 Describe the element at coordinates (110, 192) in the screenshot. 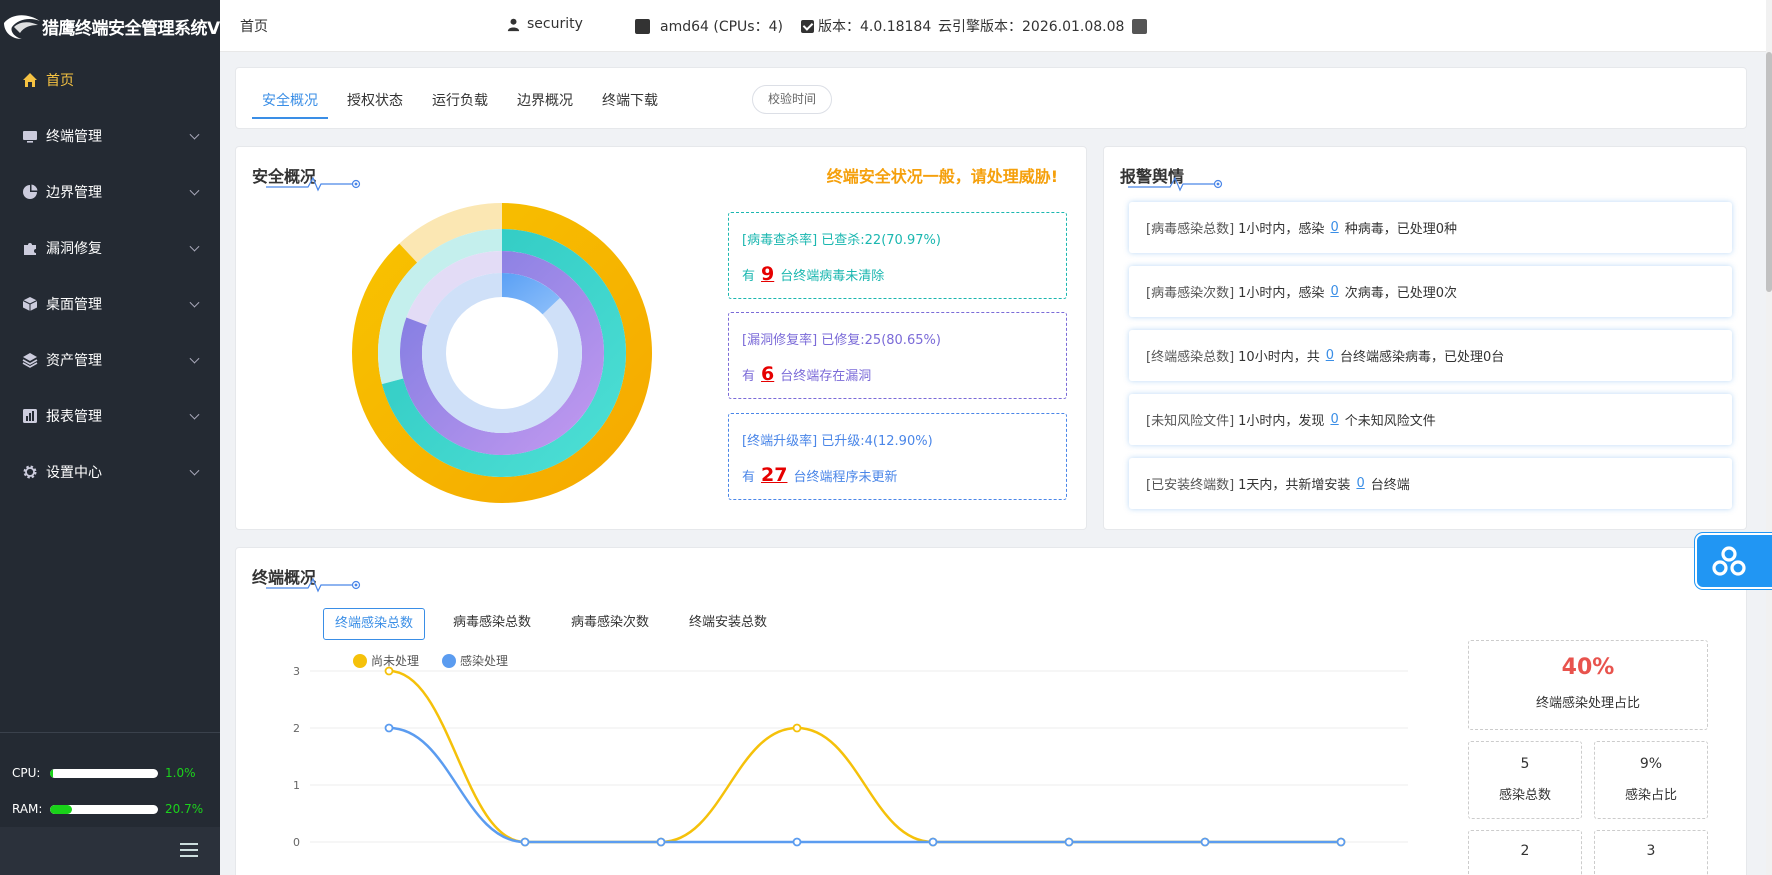

I see `sidebar-item-2: 边界管理` at that location.